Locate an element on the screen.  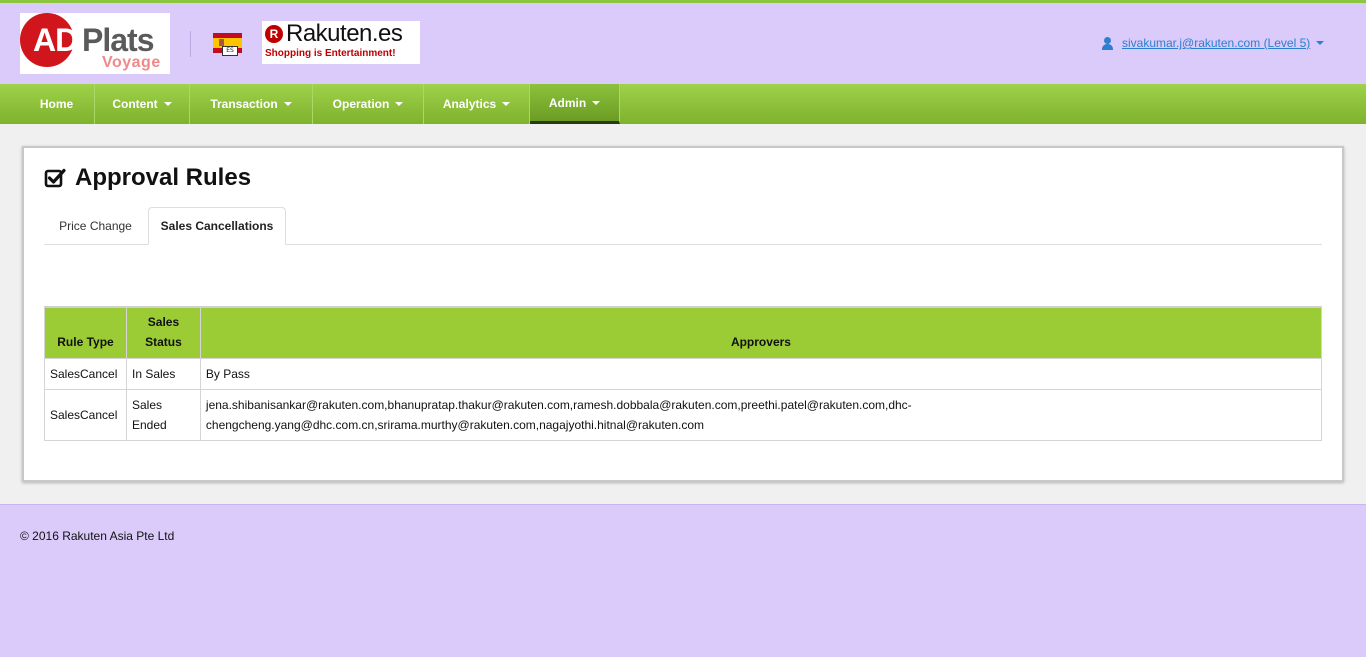
header-line: Status is located at coordinates (163, 341).